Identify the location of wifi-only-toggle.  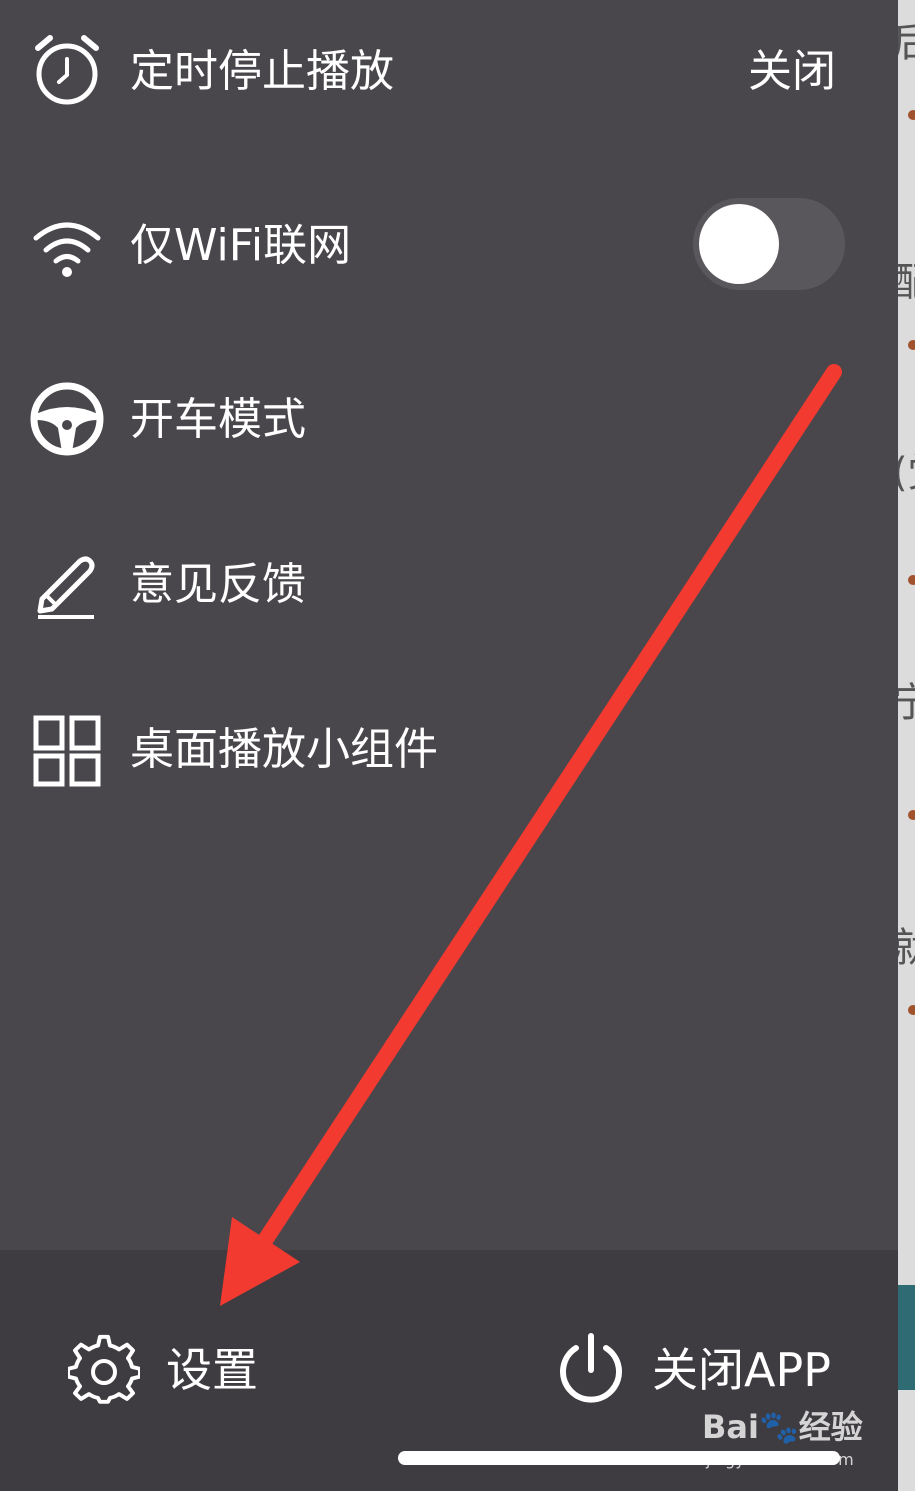
(769, 244).